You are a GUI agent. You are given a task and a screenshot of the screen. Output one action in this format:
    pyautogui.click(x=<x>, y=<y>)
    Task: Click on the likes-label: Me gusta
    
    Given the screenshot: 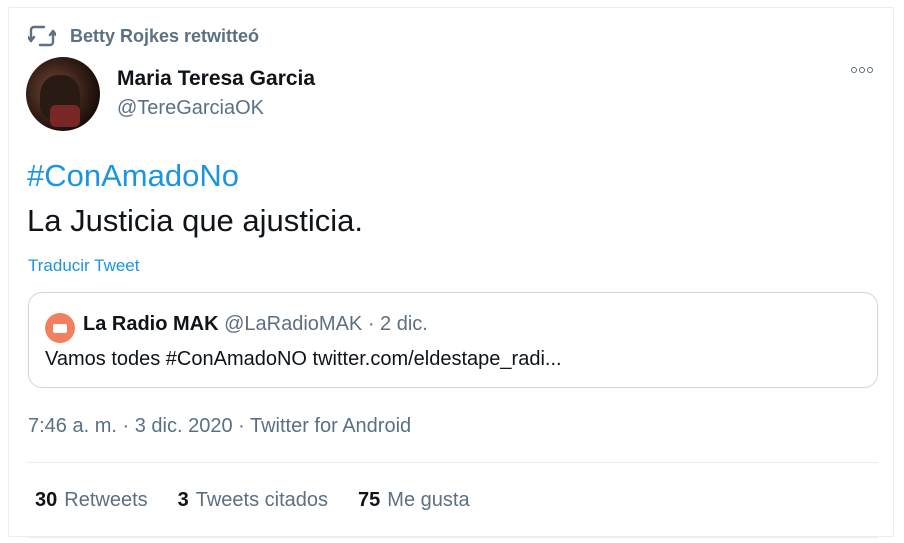 What is the action you would take?
    pyautogui.click(x=428, y=500)
    